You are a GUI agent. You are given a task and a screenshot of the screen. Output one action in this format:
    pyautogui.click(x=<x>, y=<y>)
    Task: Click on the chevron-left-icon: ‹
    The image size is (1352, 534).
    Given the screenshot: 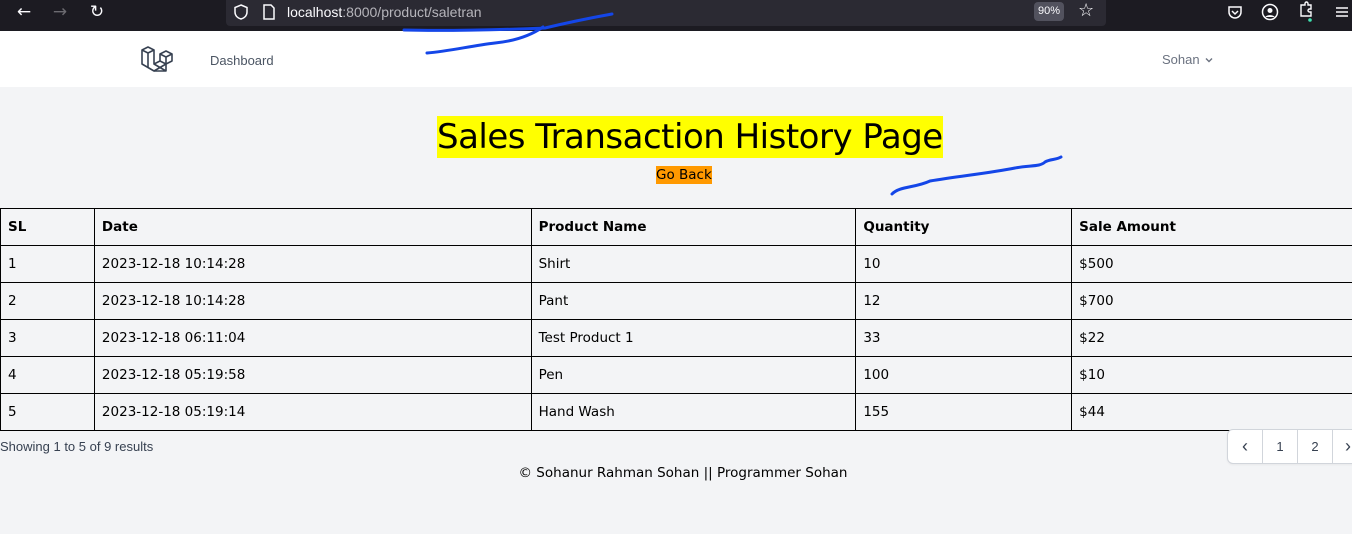 What is the action you would take?
    pyautogui.click(x=1245, y=446)
    